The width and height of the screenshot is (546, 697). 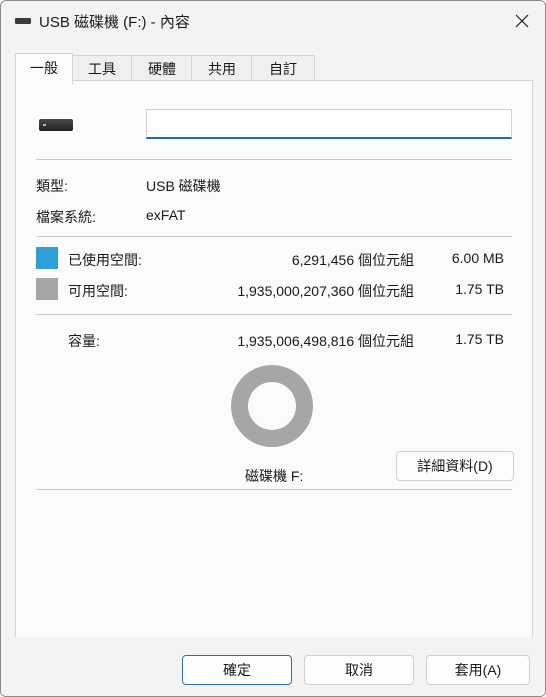 I want to click on filesystem-value: exFAT, so click(x=166, y=215).